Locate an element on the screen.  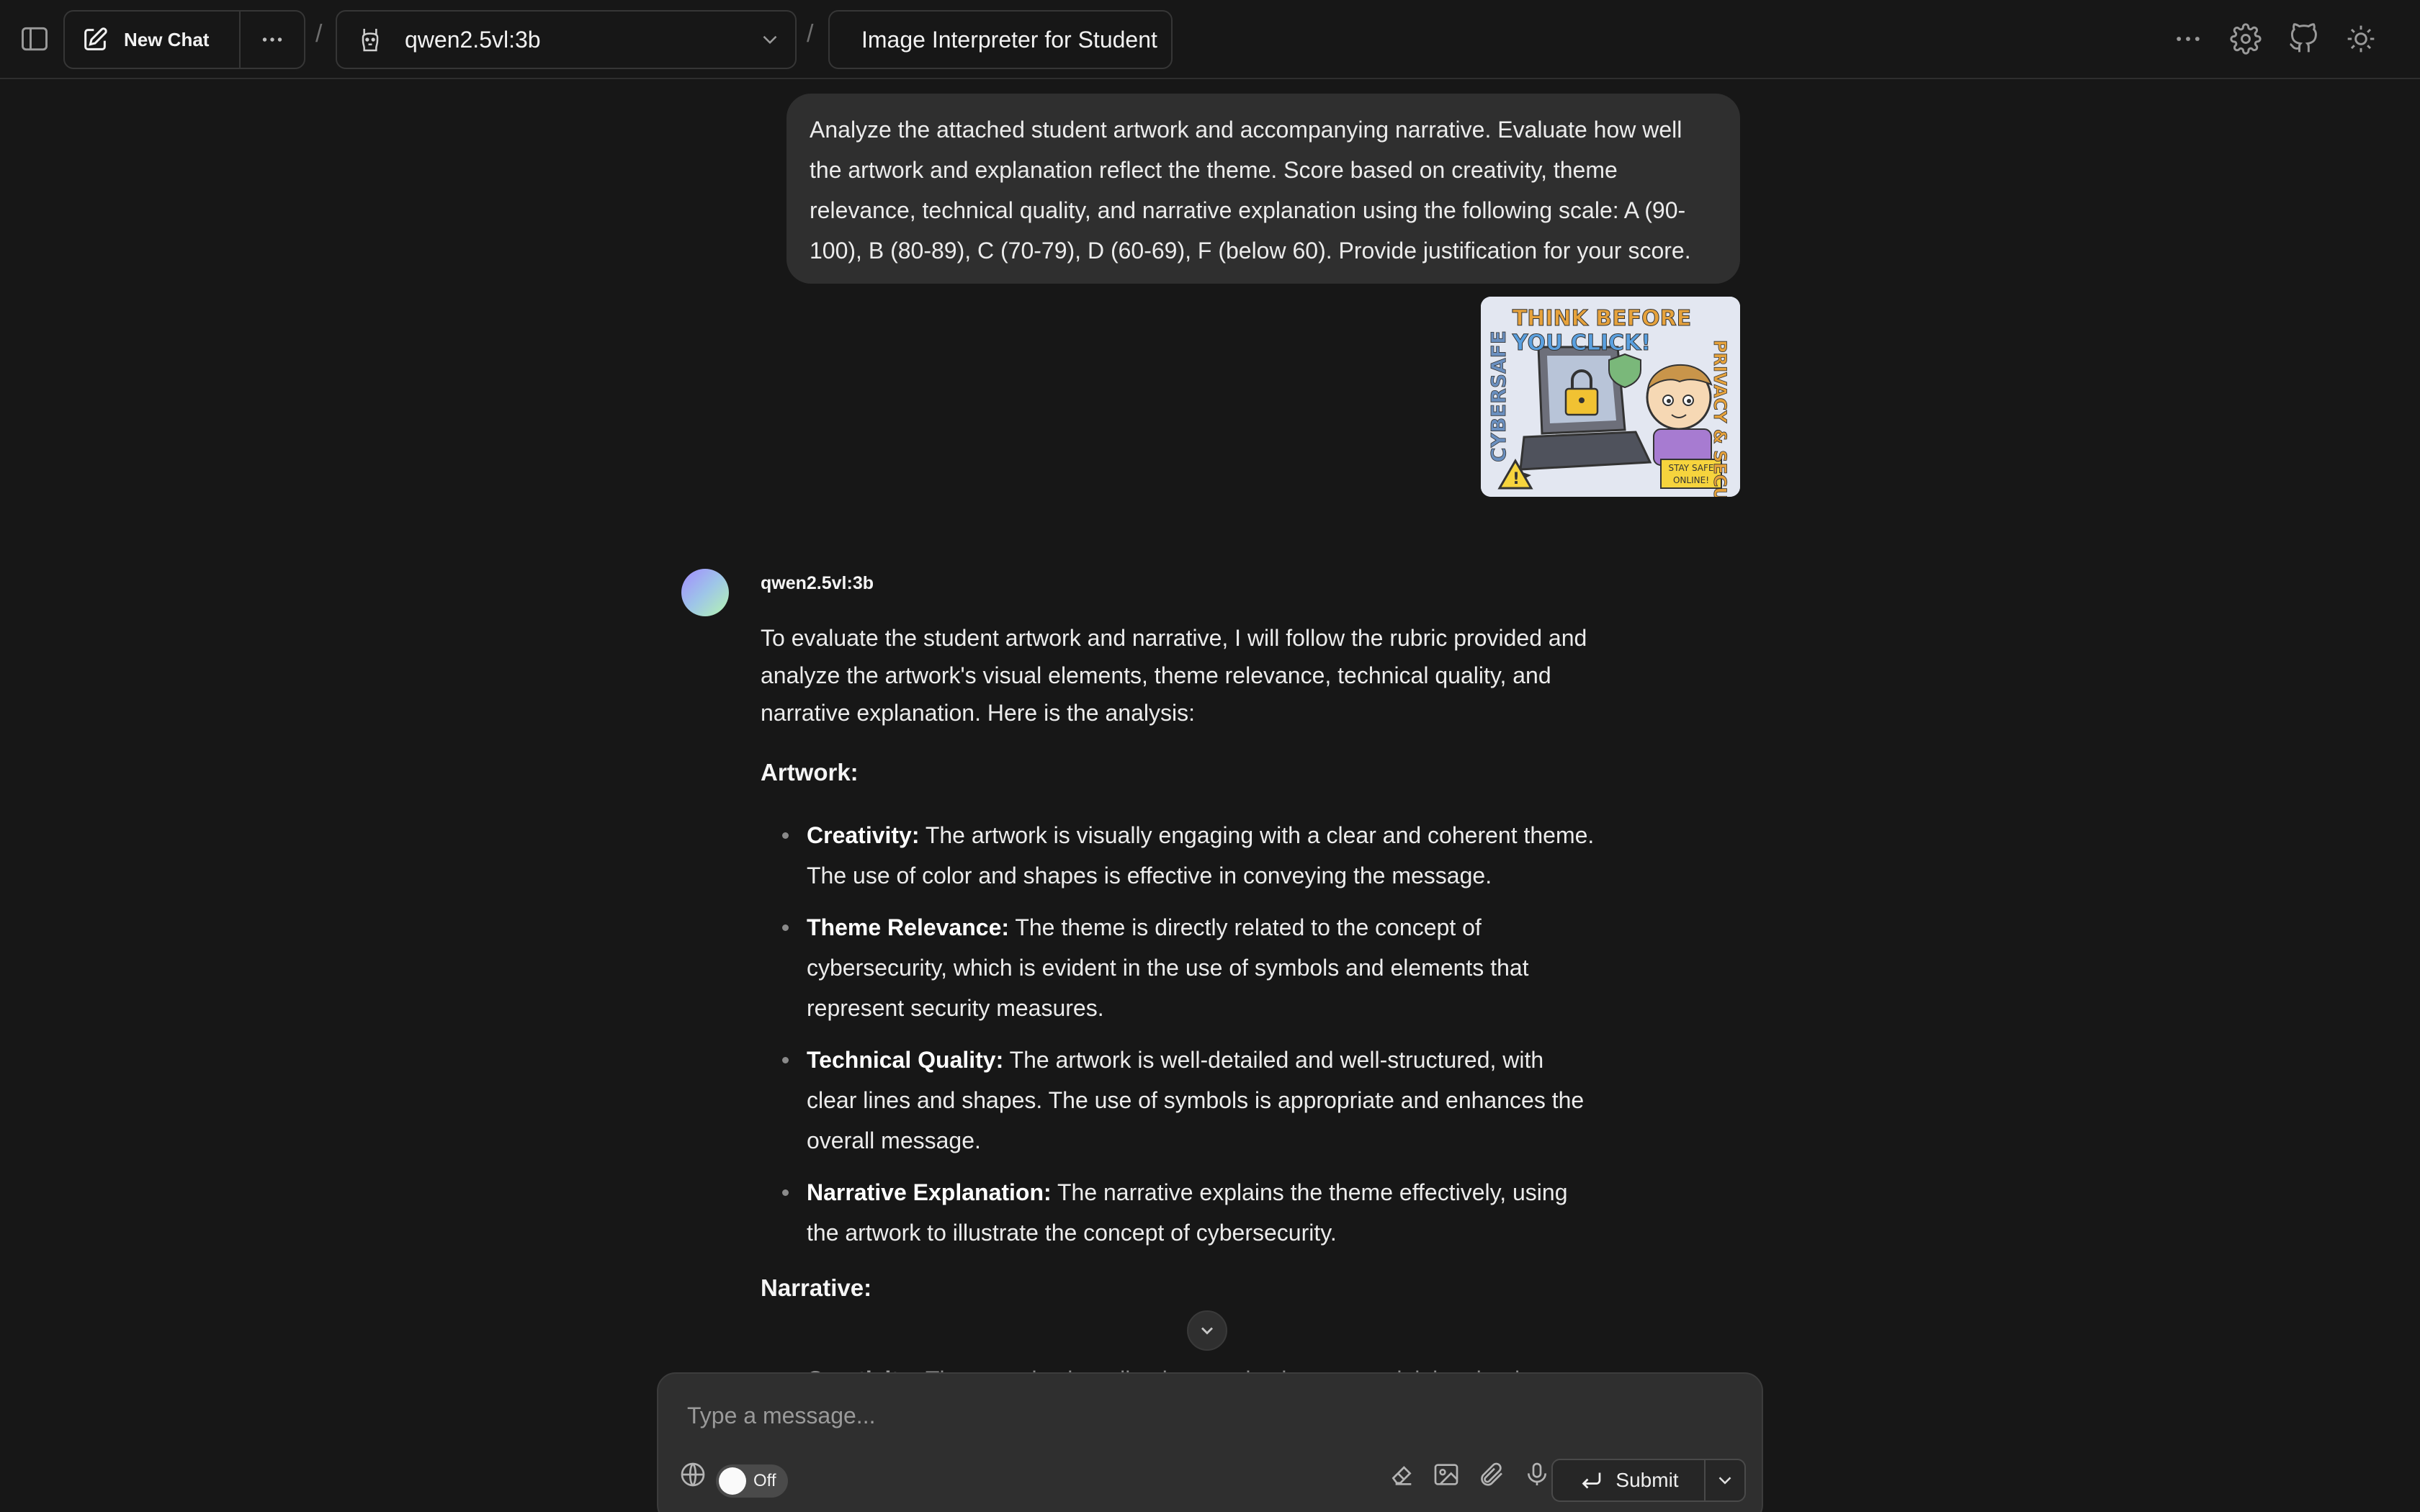
github-icon is located at coordinates (2303, 38).